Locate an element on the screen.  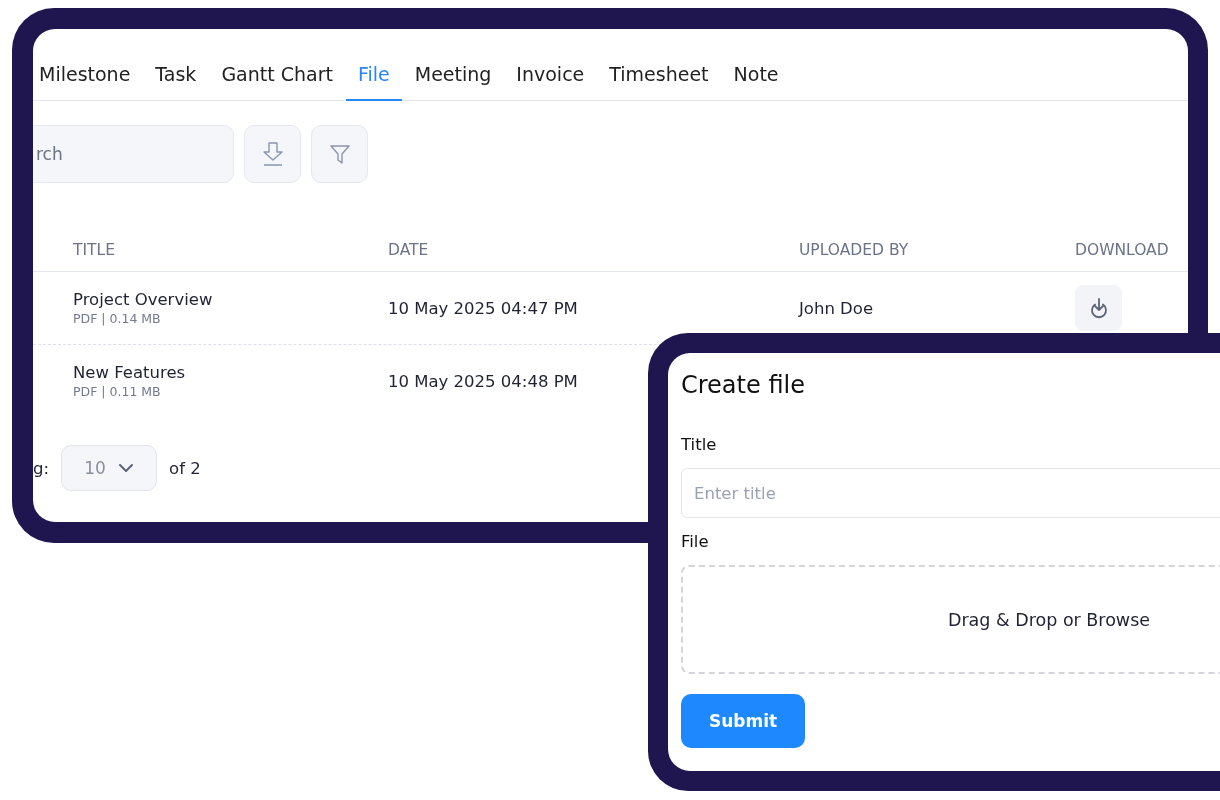
download-button is located at coordinates (1098, 308).